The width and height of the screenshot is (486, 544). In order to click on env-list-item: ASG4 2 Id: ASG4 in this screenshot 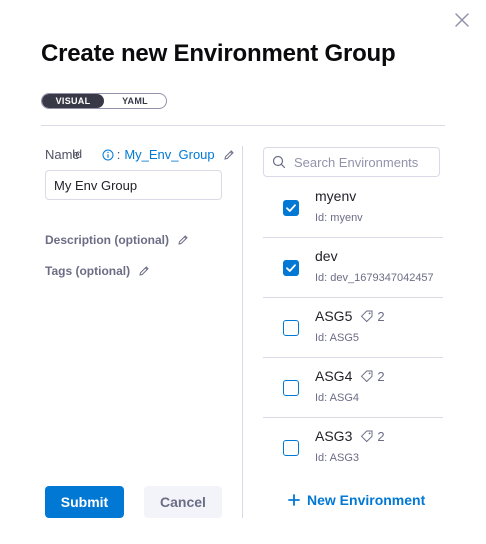, I will do `click(353, 388)`.